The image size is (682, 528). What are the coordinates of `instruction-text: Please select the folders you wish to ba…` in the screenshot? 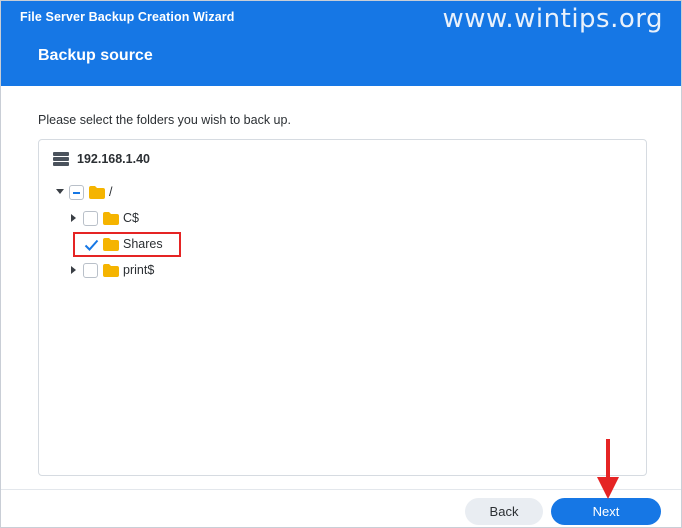 It's located at (164, 120).